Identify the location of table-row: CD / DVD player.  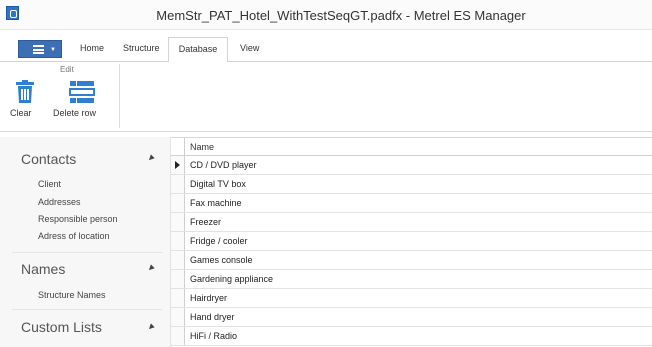
(411, 165).